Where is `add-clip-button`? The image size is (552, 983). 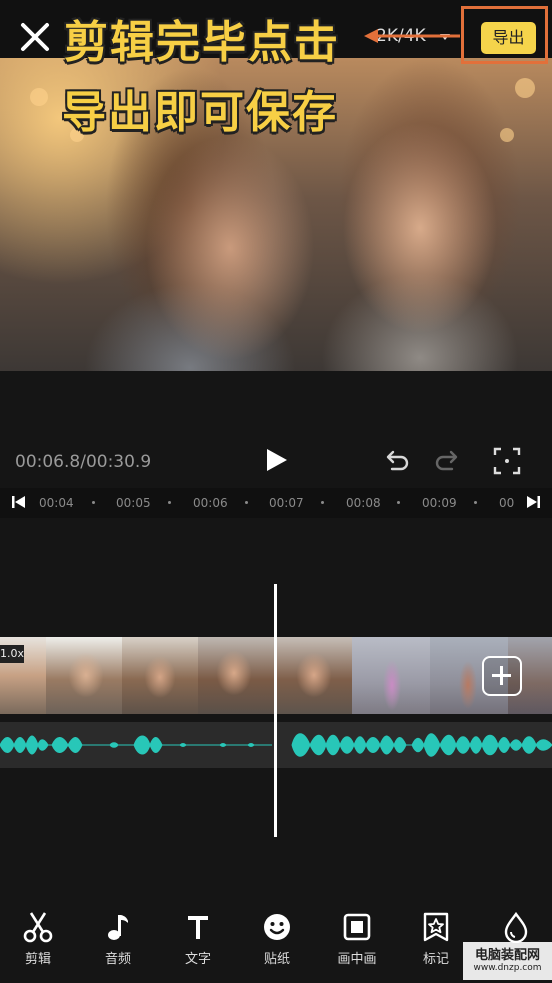
add-clip-button is located at coordinates (502, 676).